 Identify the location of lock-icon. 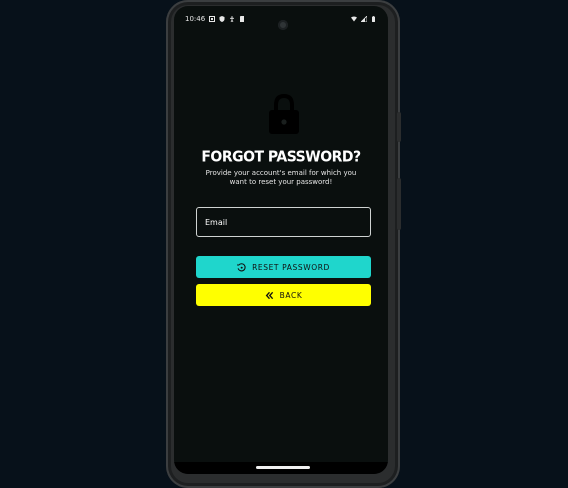
(284, 114).